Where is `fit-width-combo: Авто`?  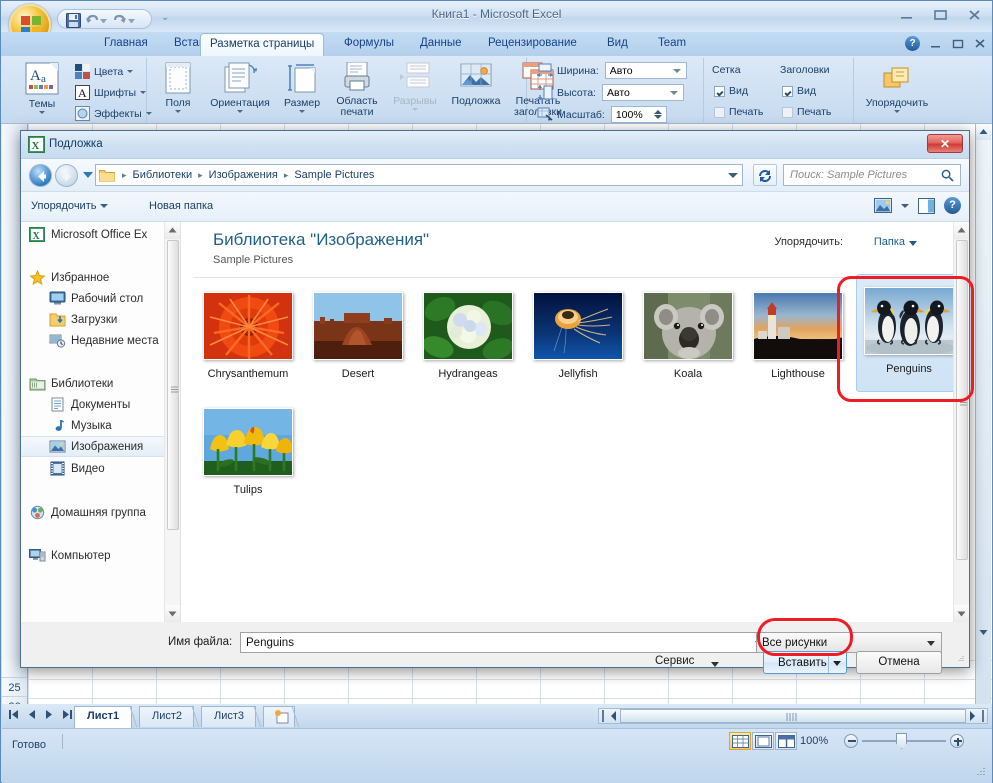 fit-width-combo: Авто is located at coordinates (645, 70).